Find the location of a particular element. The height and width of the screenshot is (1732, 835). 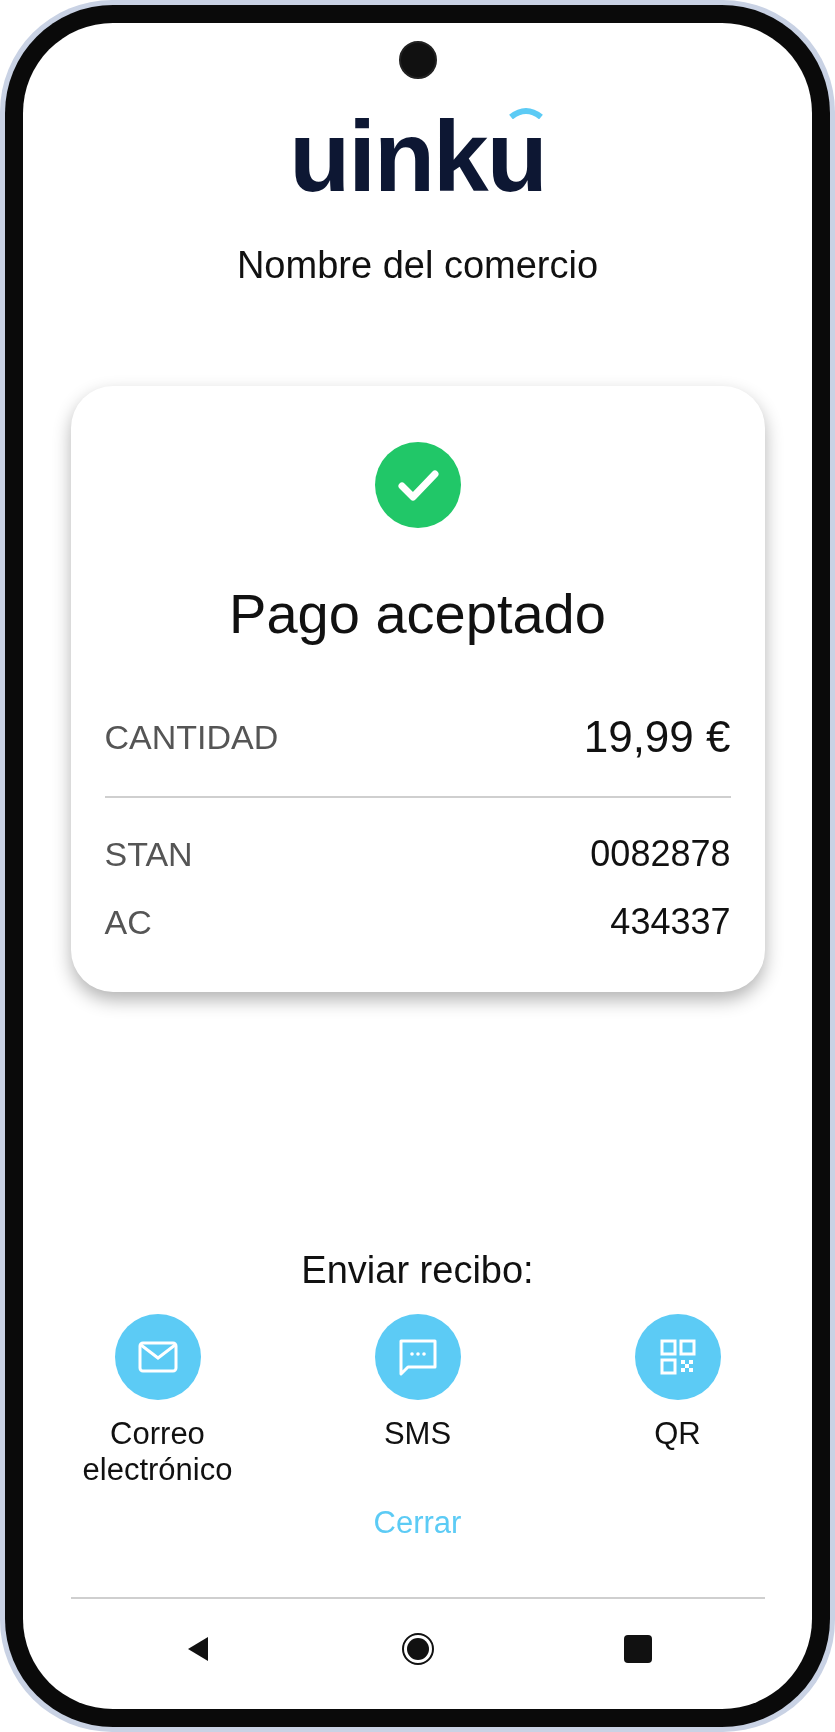

amount-value: 19,99 € is located at coordinates (657, 737).